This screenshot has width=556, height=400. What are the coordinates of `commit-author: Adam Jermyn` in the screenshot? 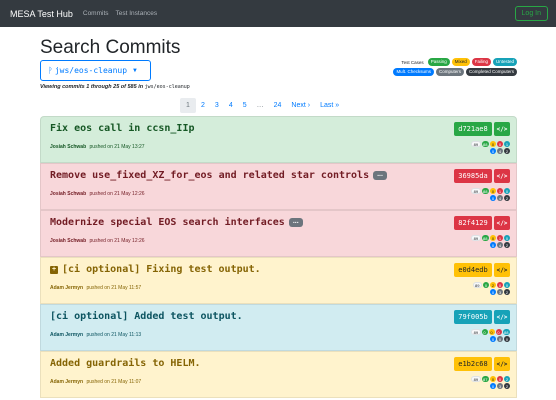 It's located at (67, 288).